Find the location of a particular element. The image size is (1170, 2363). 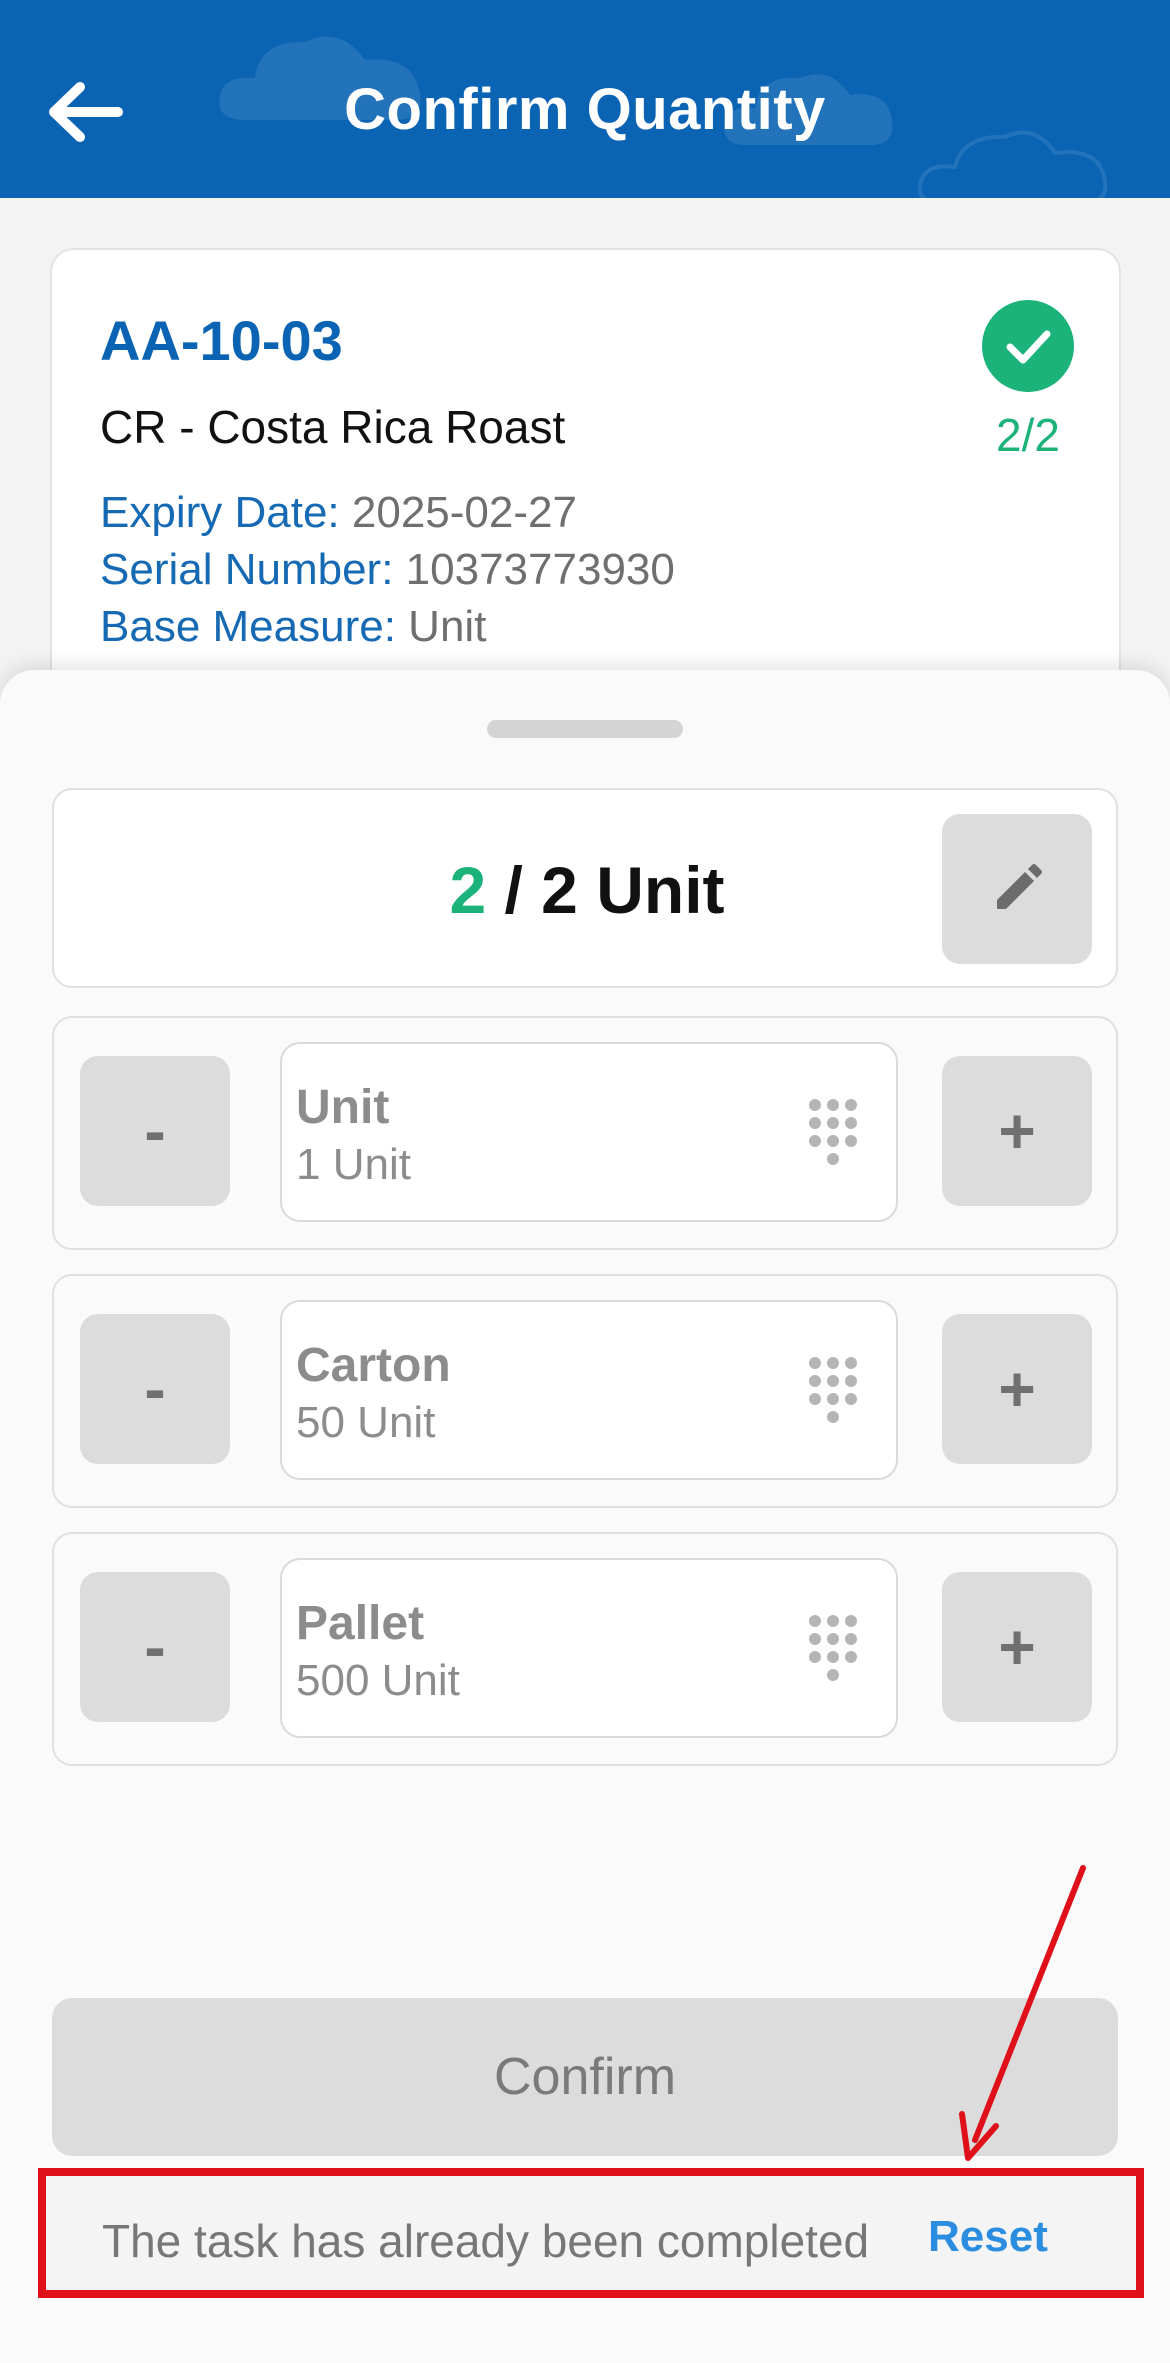

base-measure-line: Base Measure: Unit is located at coordinates (293, 627).